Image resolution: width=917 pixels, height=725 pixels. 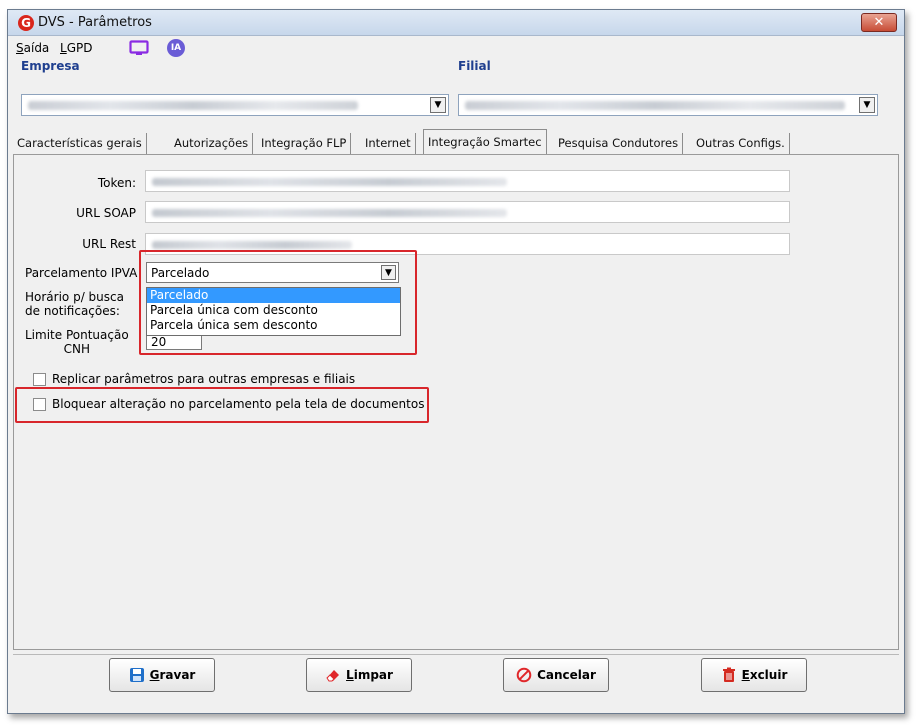 What do you see at coordinates (139, 48) in the screenshot?
I see `monitor-icon` at bounding box center [139, 48].